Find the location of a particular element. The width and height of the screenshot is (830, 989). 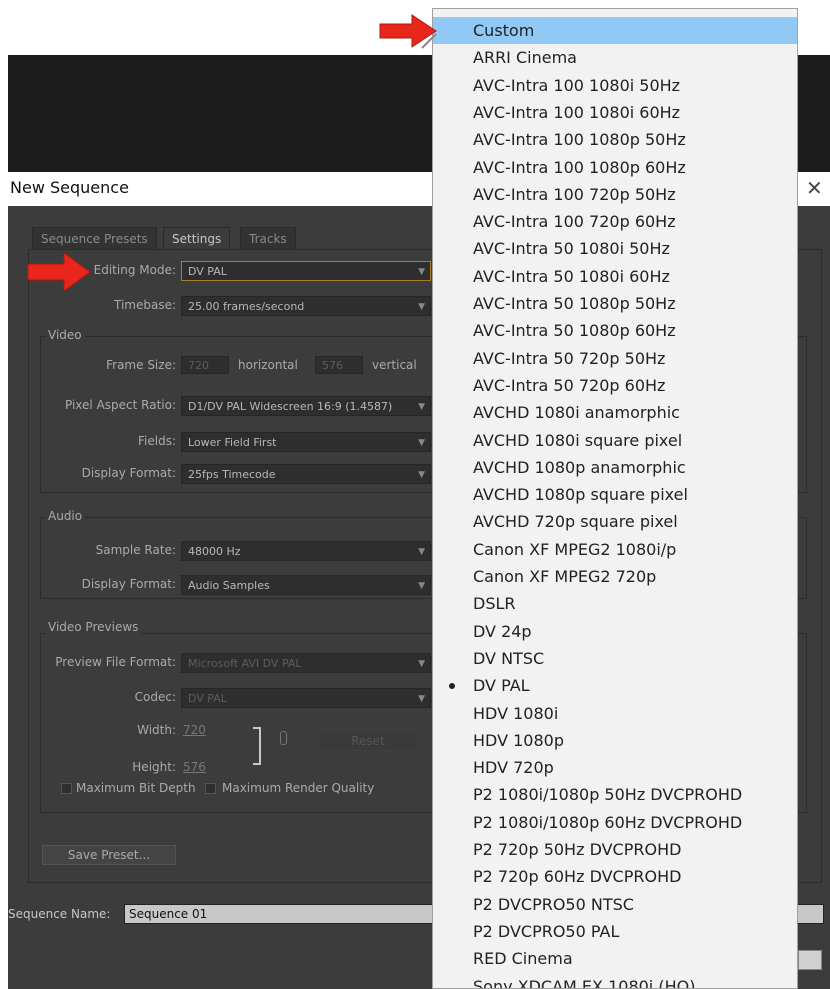

dropdown-option: P2 1080i/1080p 60Hz DVCPROHD is located at coordinates (615, 822).